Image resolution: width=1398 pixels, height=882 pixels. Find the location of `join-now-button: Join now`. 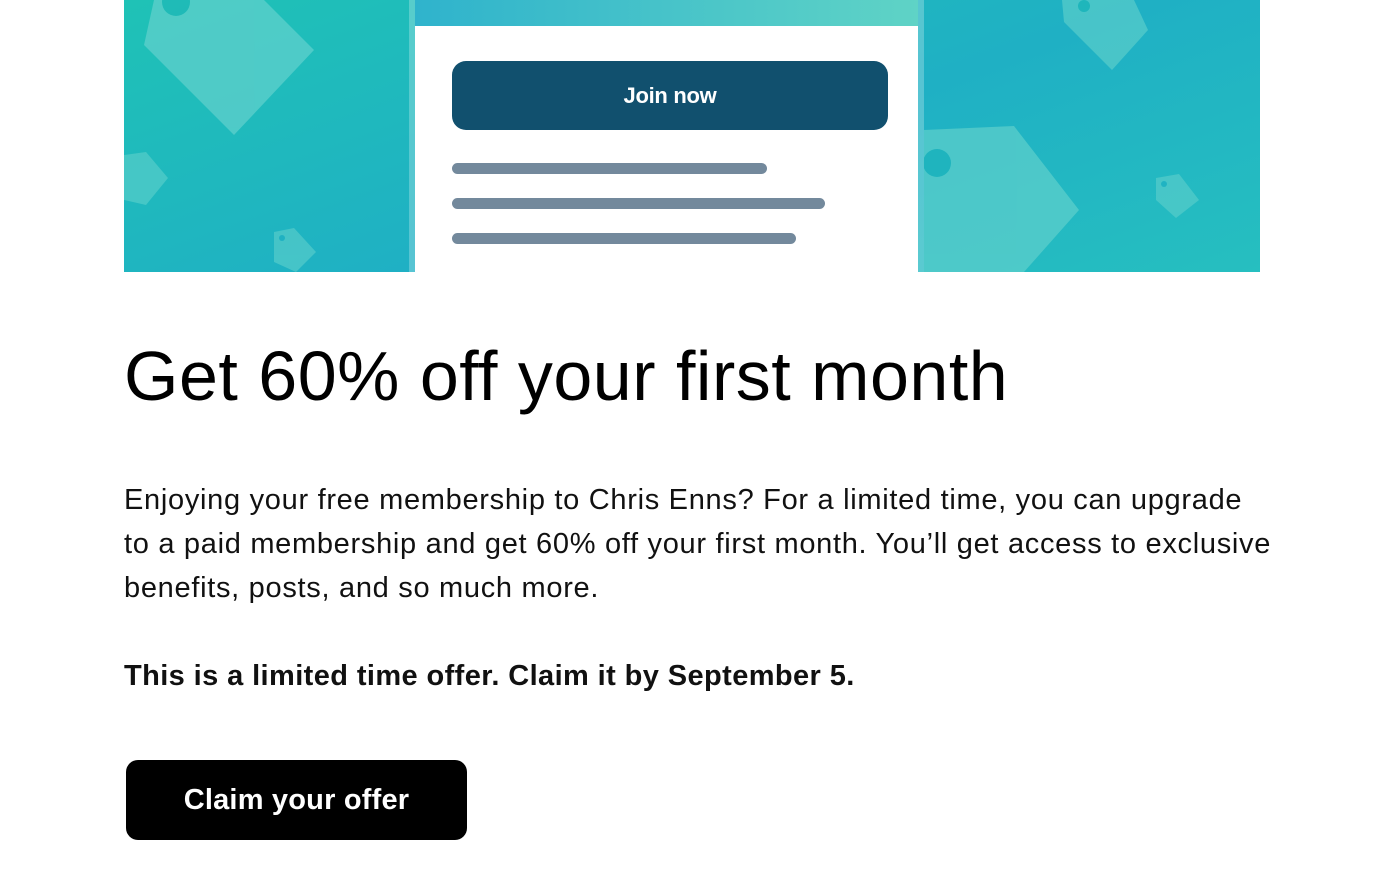

join-now-button: Join now is located at coordinates (670, 95).